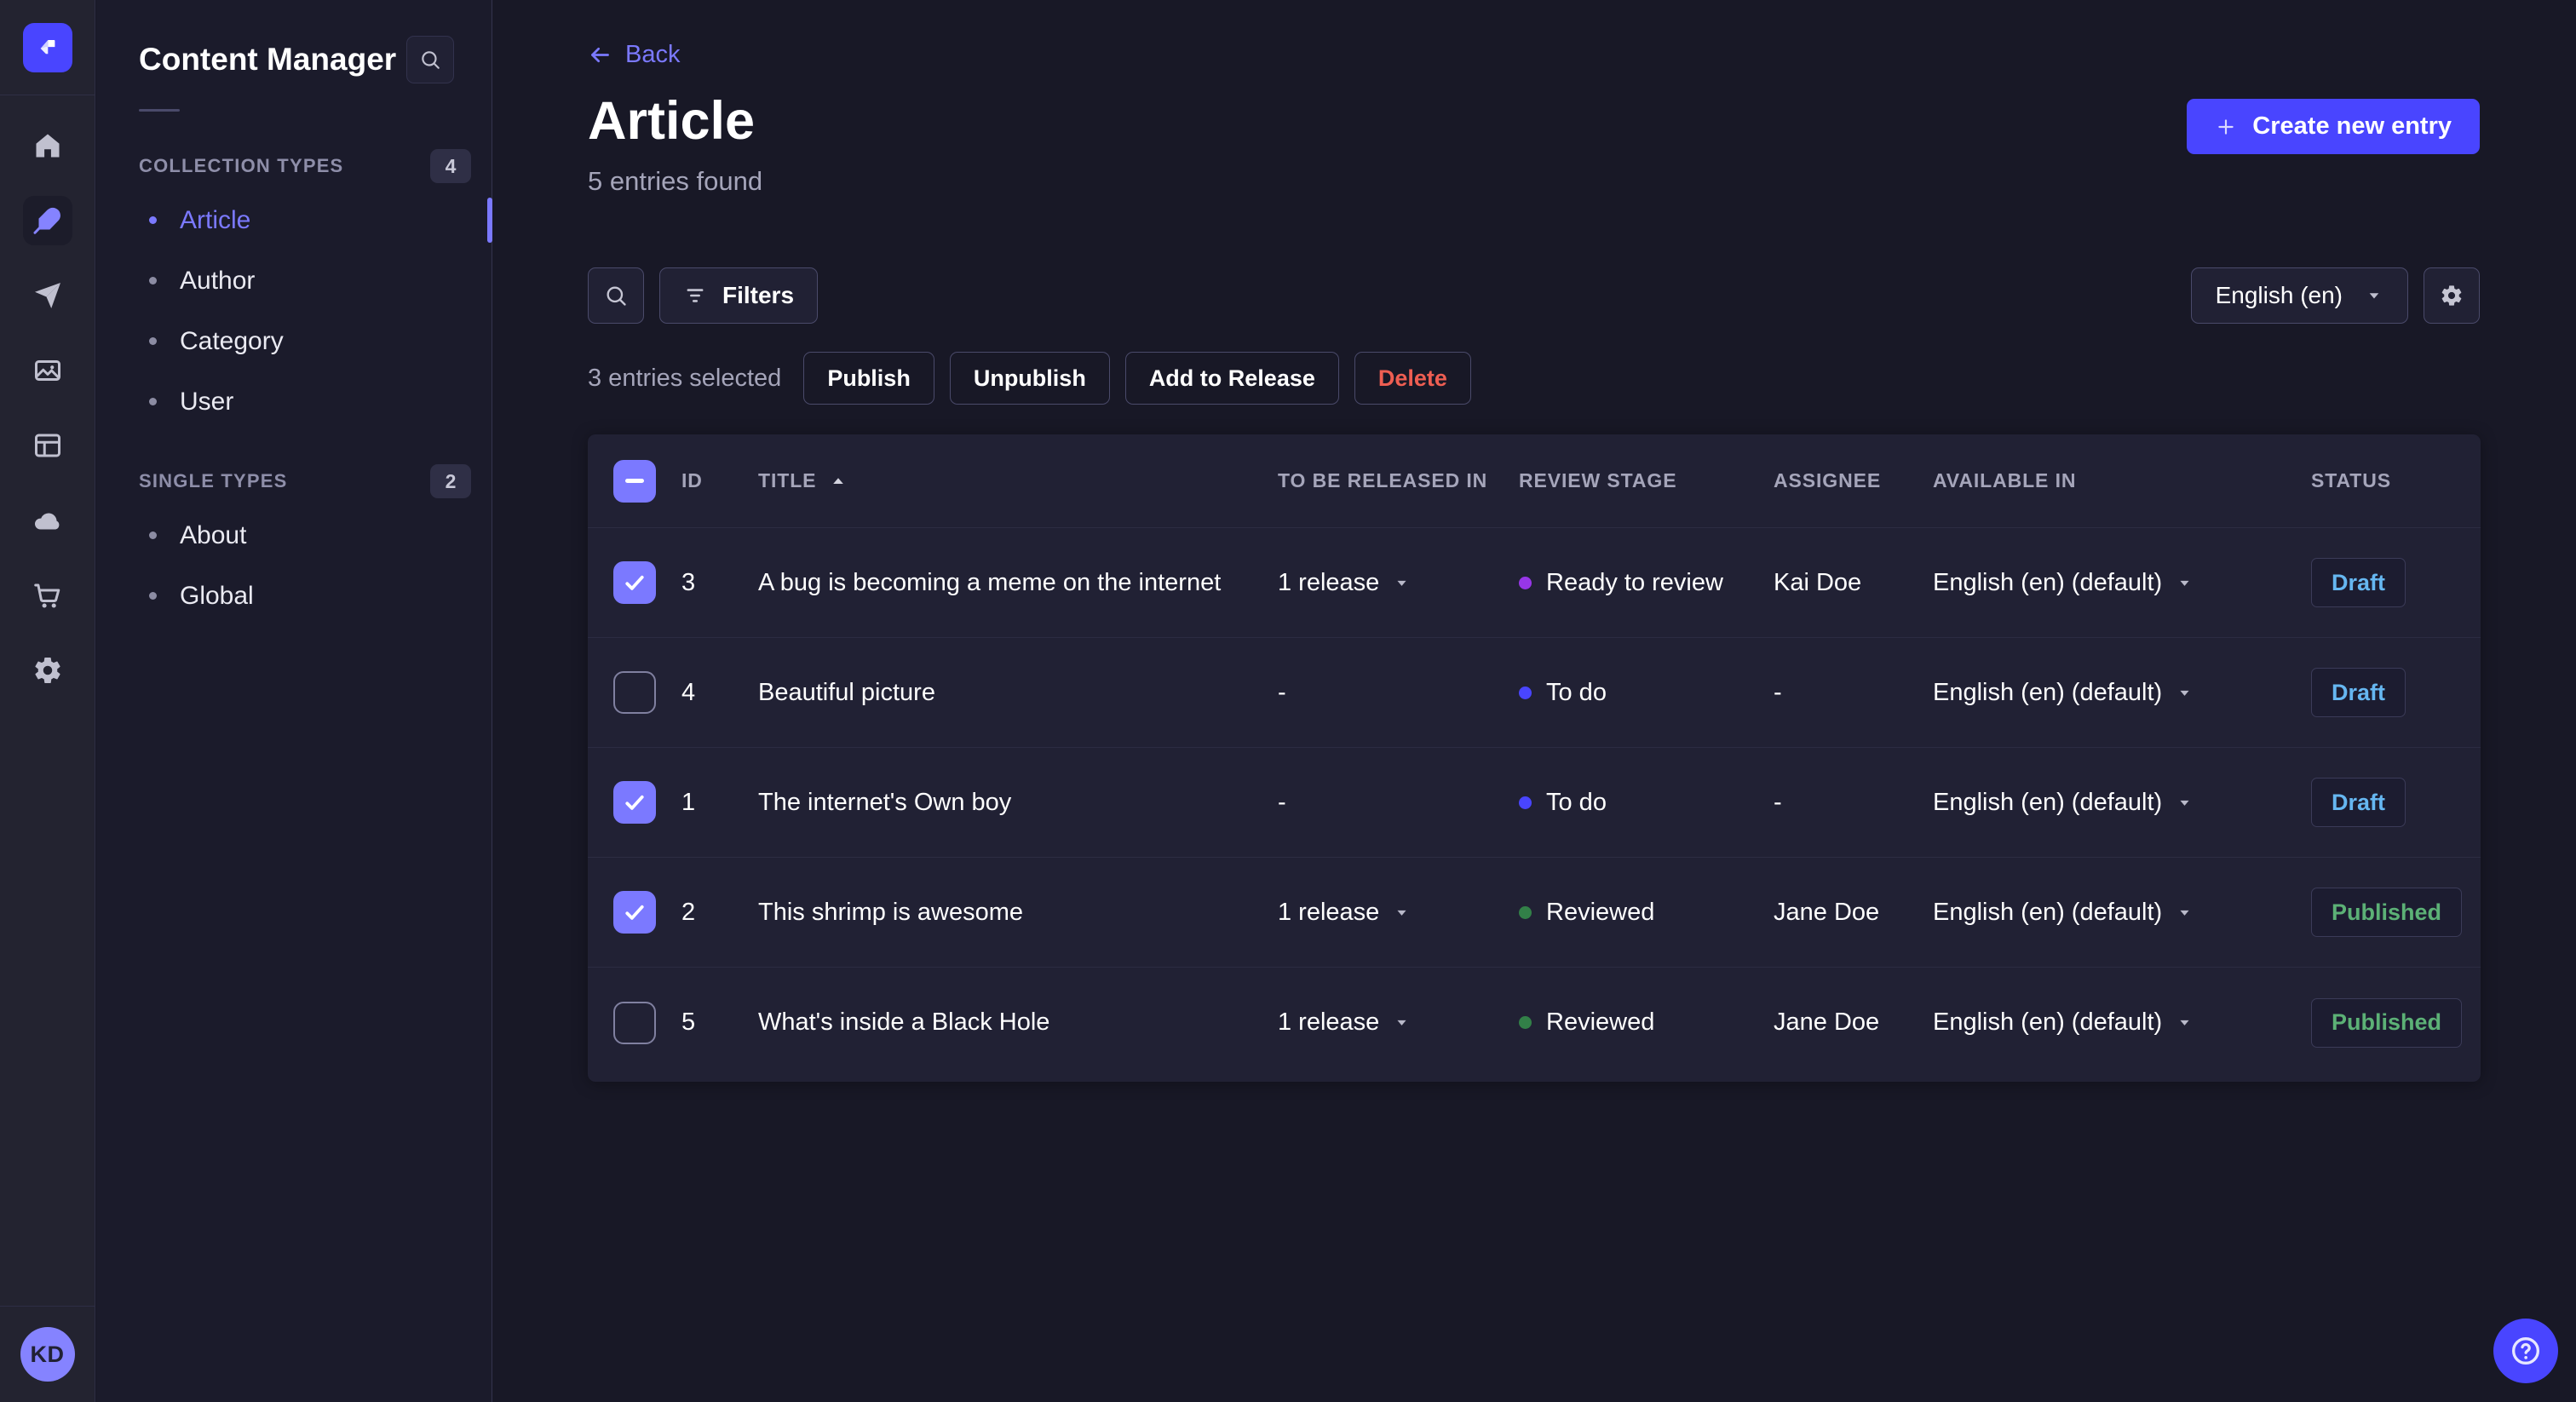 This screenshot has width=2576, height=1402. I want to click on sidebar-item-article: Article, so click(294, 220).